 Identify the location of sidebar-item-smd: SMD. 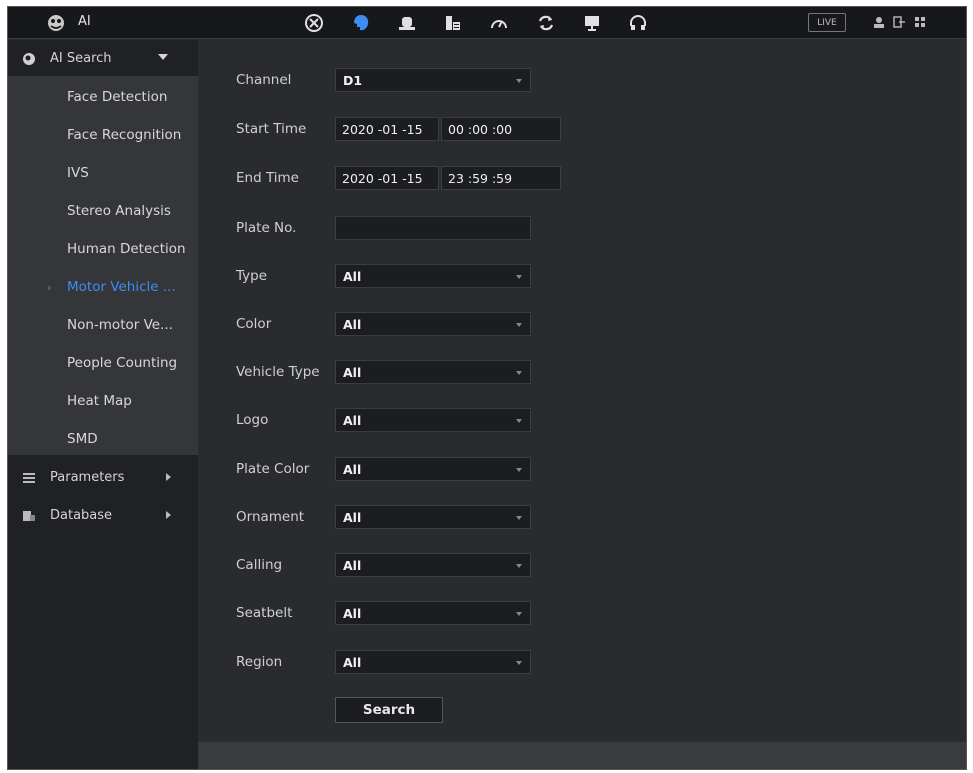
(103, 439).